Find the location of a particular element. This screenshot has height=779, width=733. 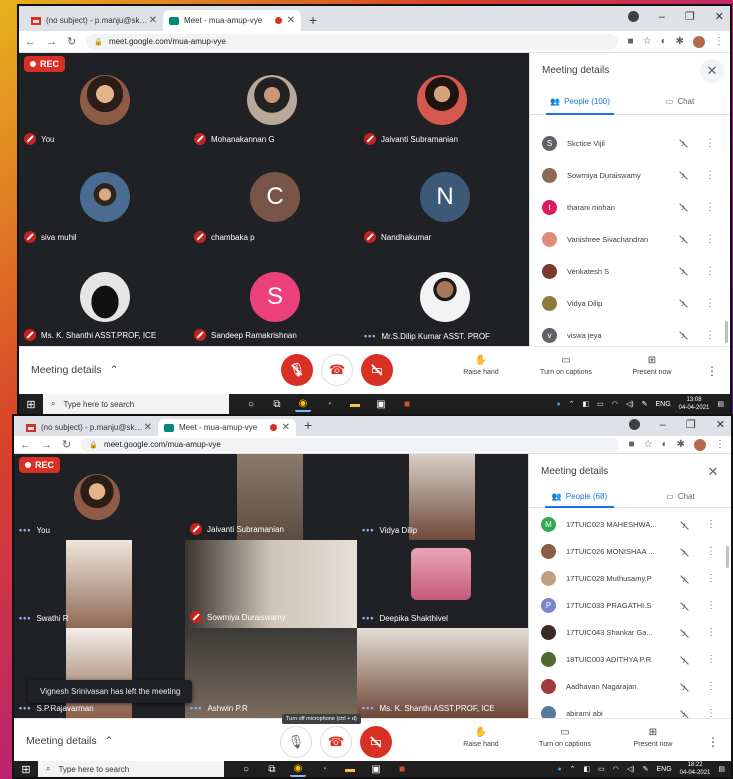

pen-icon: ✎ is located at coordinates (646, 769).